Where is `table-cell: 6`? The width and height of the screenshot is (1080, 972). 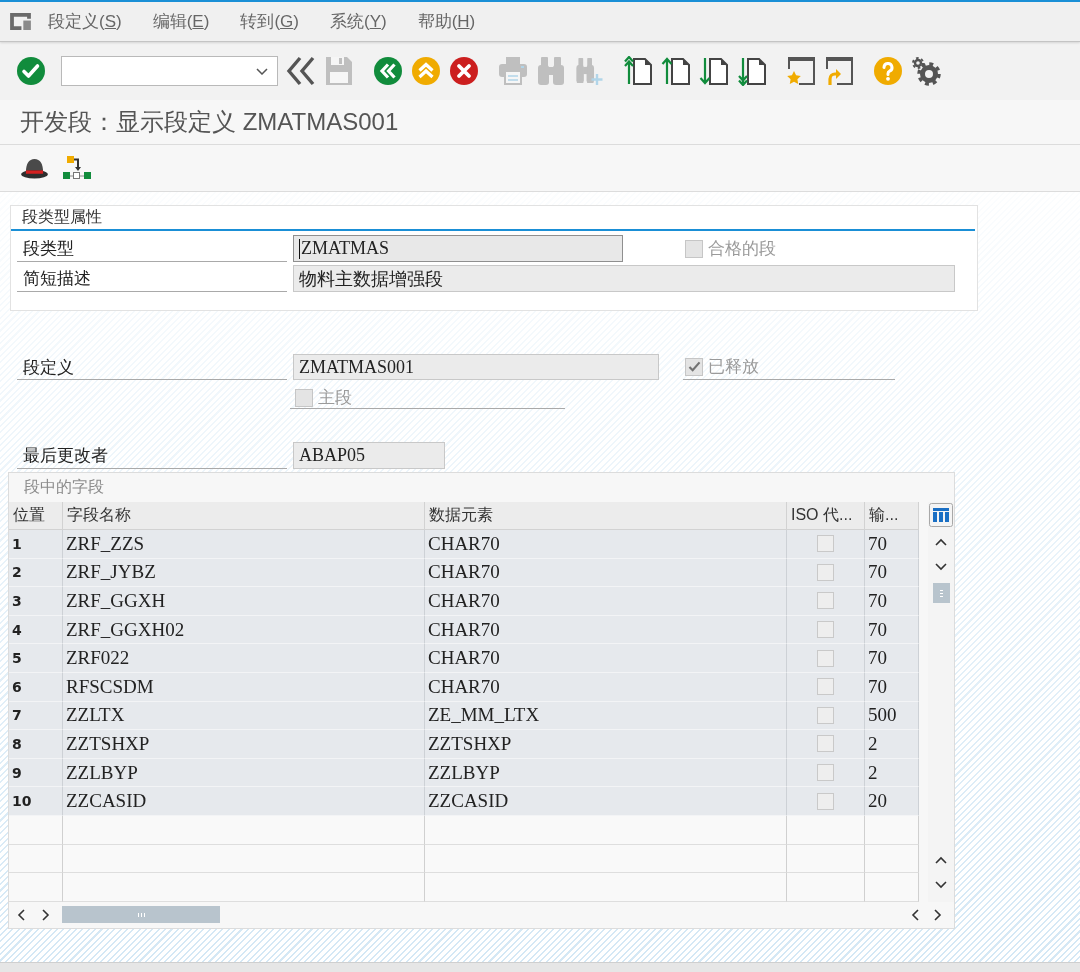 table-cell: 6 is located at coordinates (36, 687).